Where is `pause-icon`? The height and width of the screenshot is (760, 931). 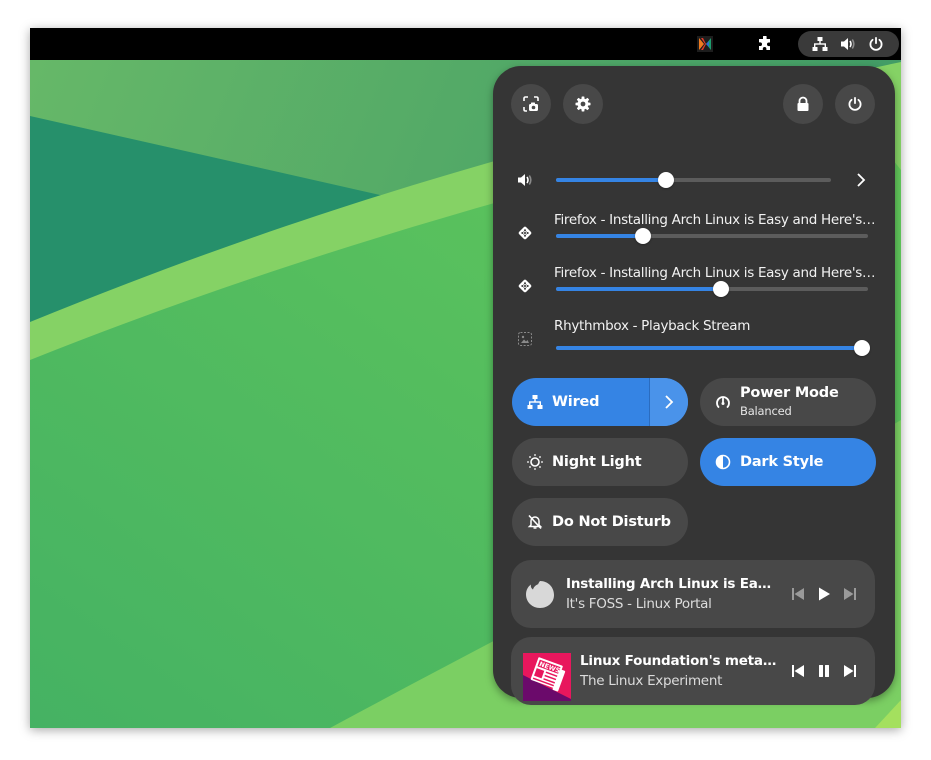
pause-icon is located at coordinates (824, 671).